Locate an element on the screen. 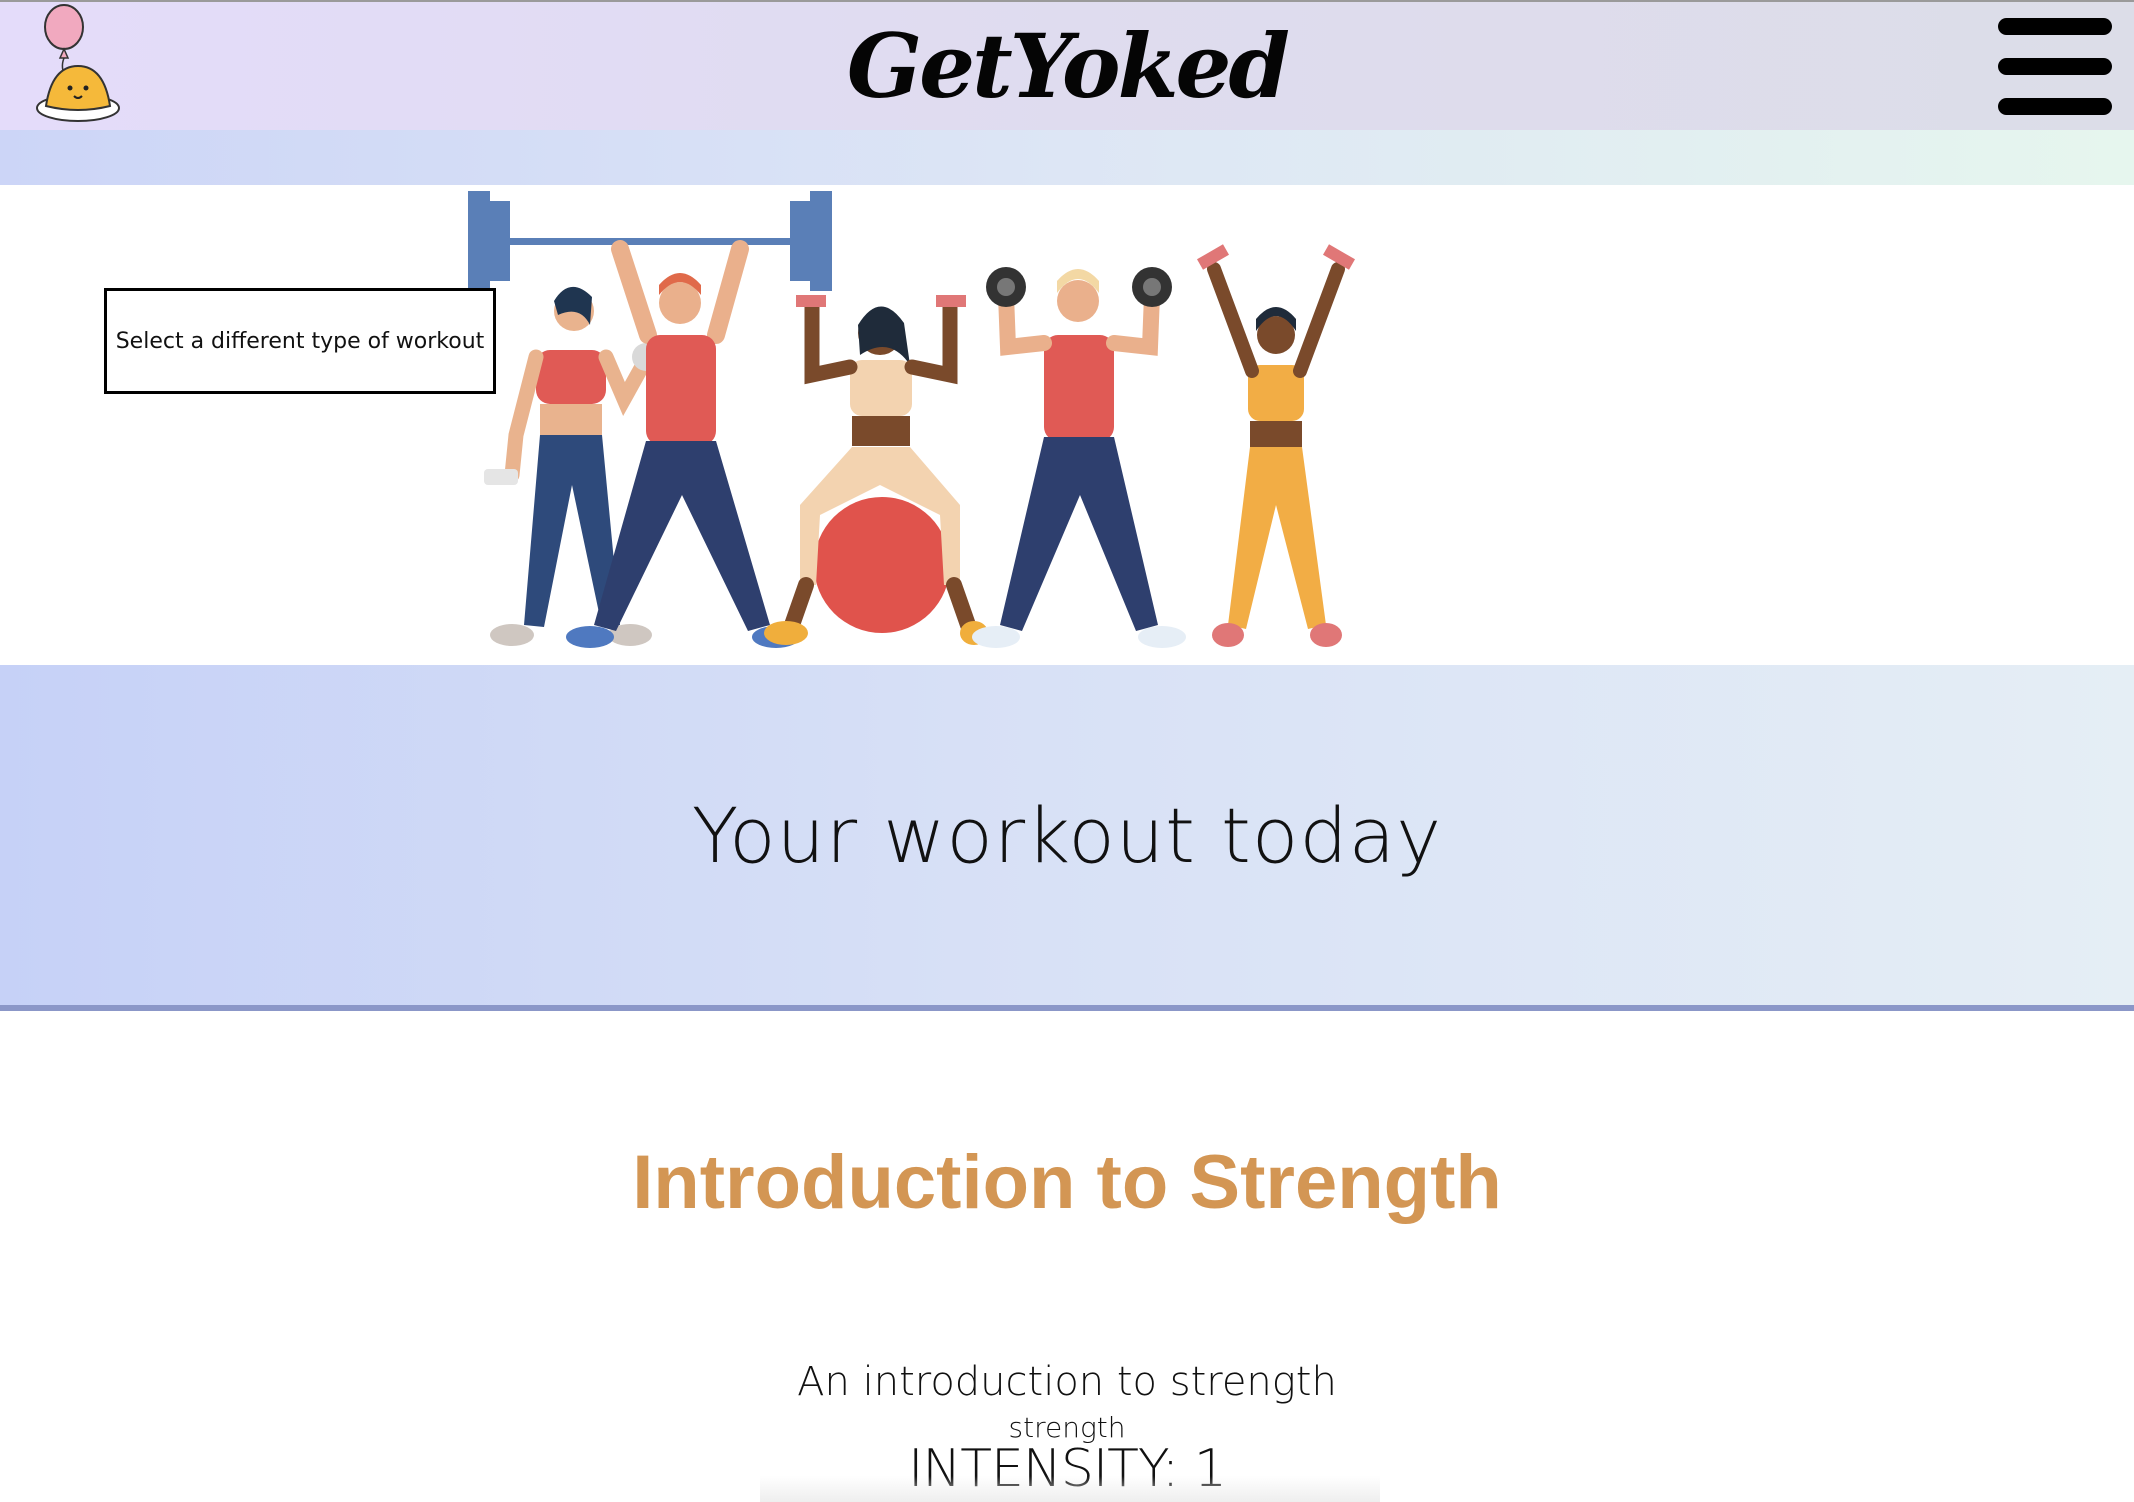  workout-description: An introduction to strength is located at coordinates (1067, 1382).